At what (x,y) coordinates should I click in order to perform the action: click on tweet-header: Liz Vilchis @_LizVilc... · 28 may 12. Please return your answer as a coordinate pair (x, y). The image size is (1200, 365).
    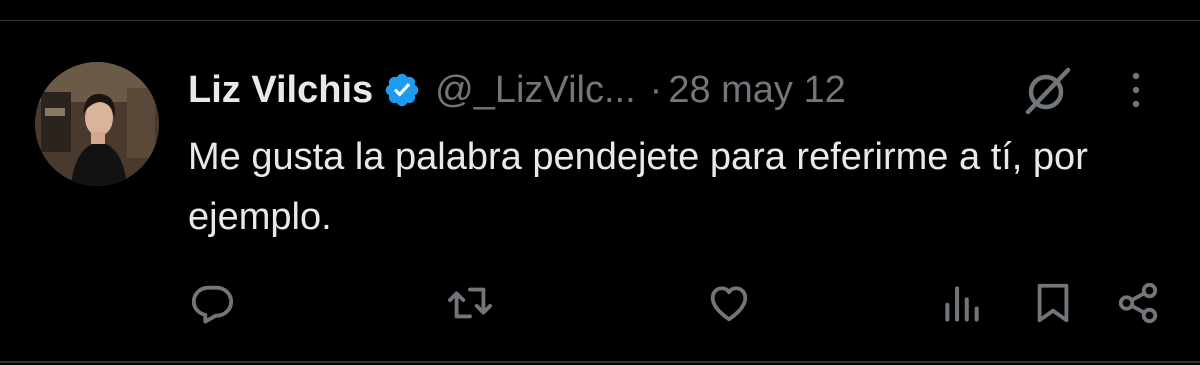
    Looking at the image, I should click on (517, 90).